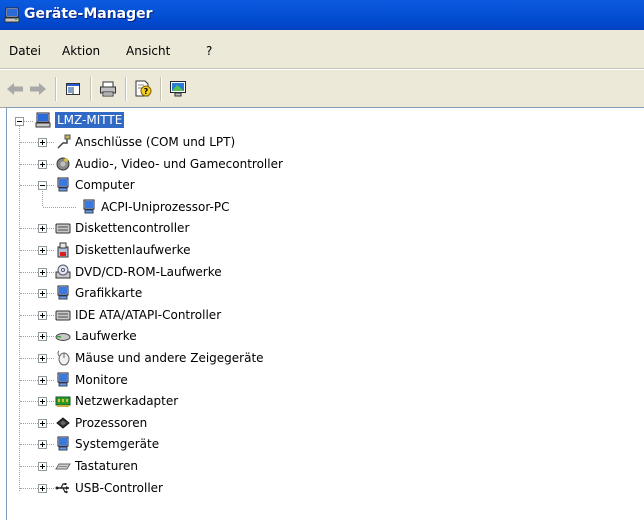  I want to click on tree-item: Laufwerke, so click(96, 336).